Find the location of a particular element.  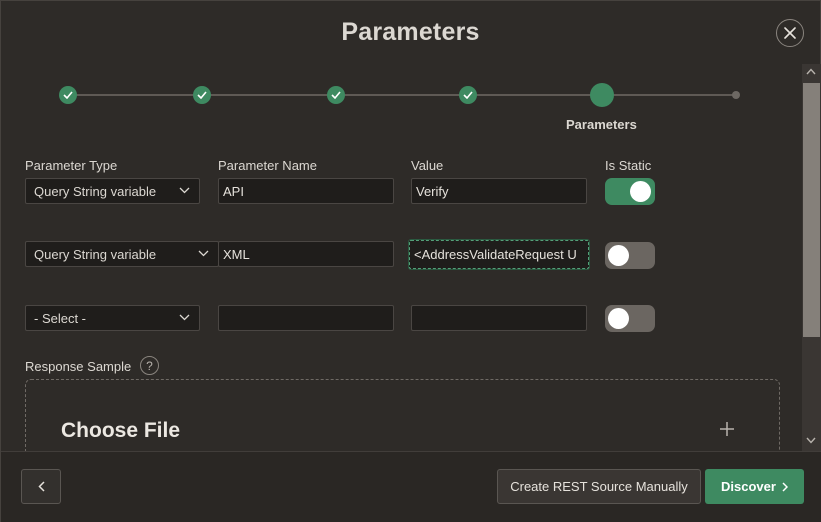

value-label: Value is located at coordinates (427, 165).